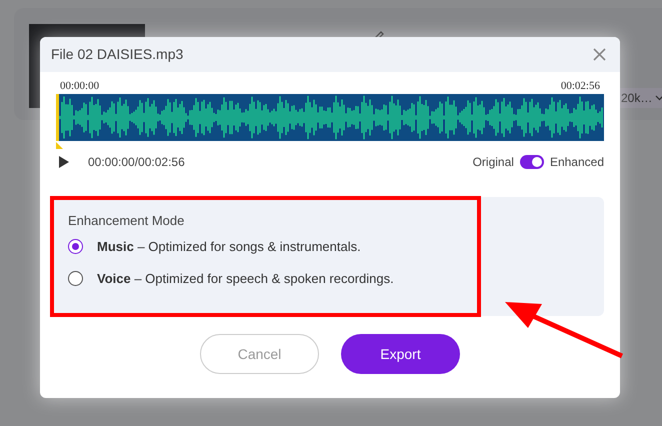 Image resolution: width=662 pixels, height=426 pixels. What do you see at coordinates (136, 162) in the screenshot?
I see `playback-time: 00:00:00/00:02:56` at bounding box center [136, 162].